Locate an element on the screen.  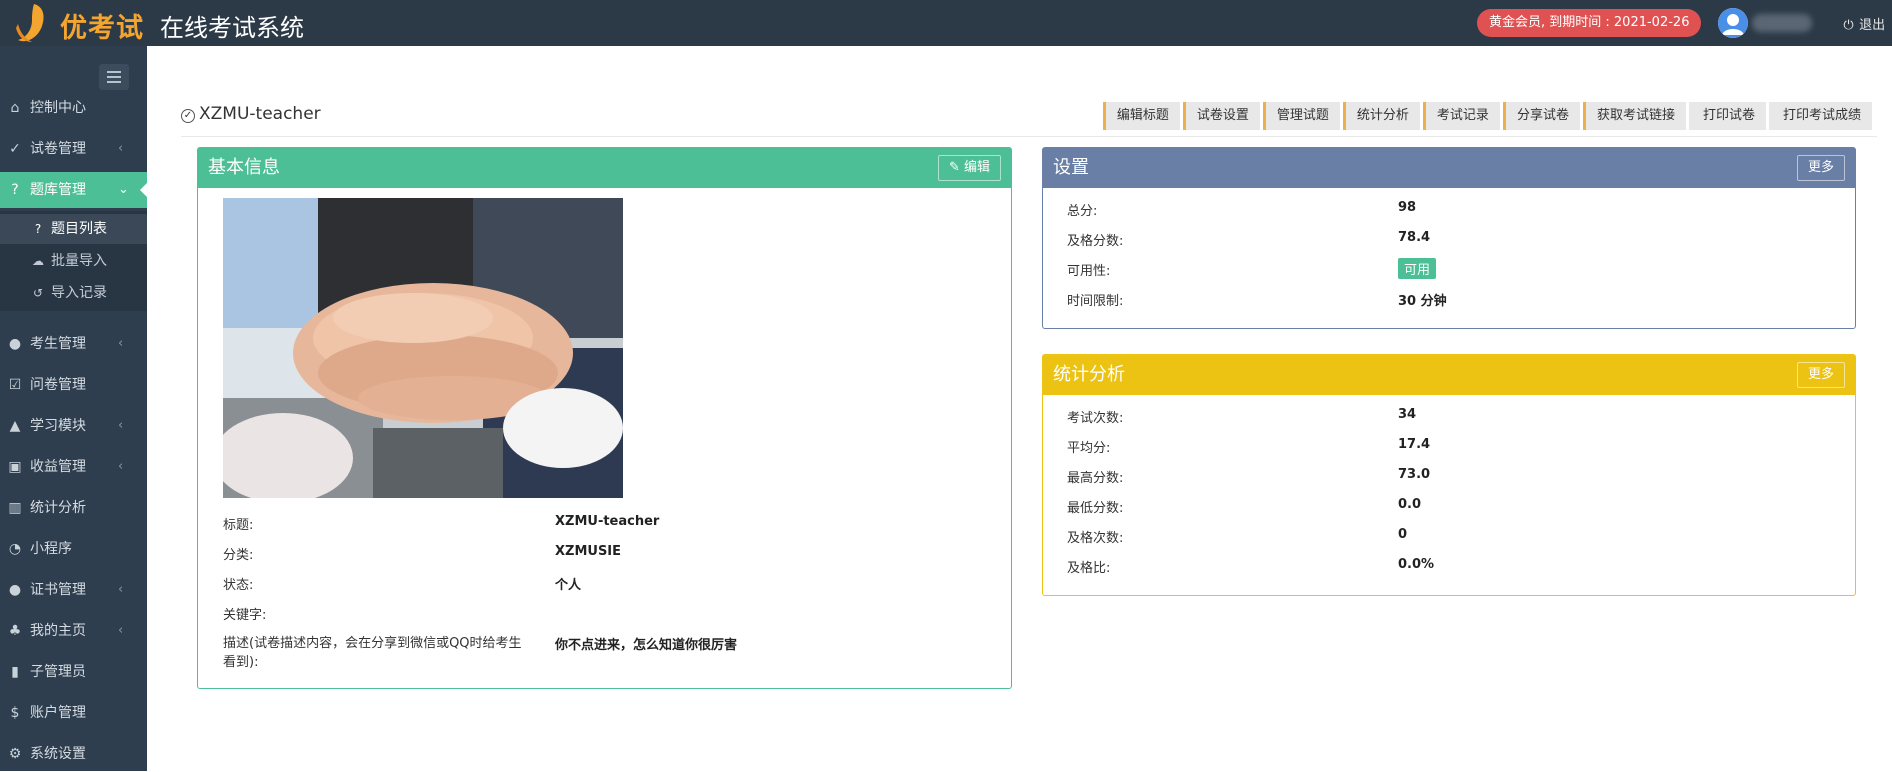
vip-badge: 黄金会员, 到期时间 : 2021-02-26 is located at coordinates (1589, 23).